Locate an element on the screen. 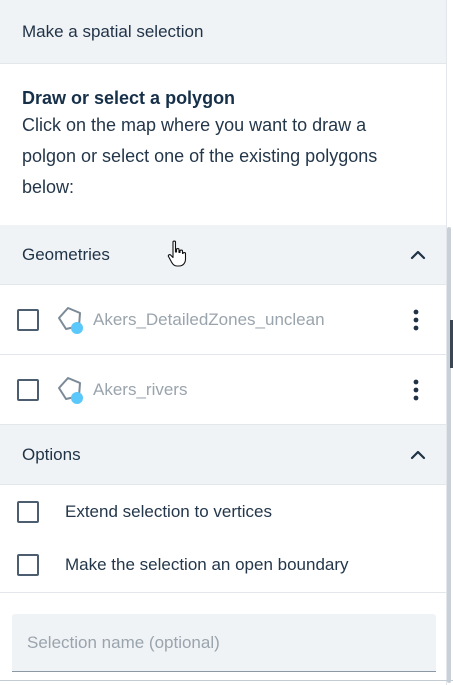  panel-title: Make a spatial selection is located at coordinates (113, 31).